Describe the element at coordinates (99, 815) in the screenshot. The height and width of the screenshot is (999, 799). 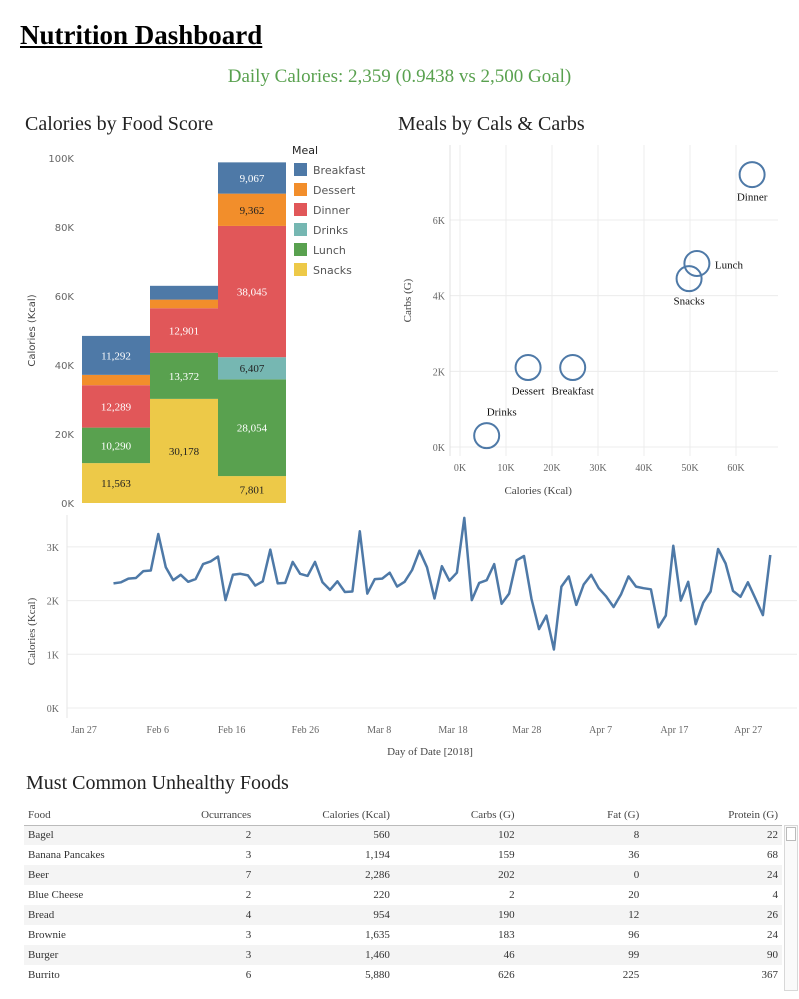
I see `column-header-food: Food` at that location.